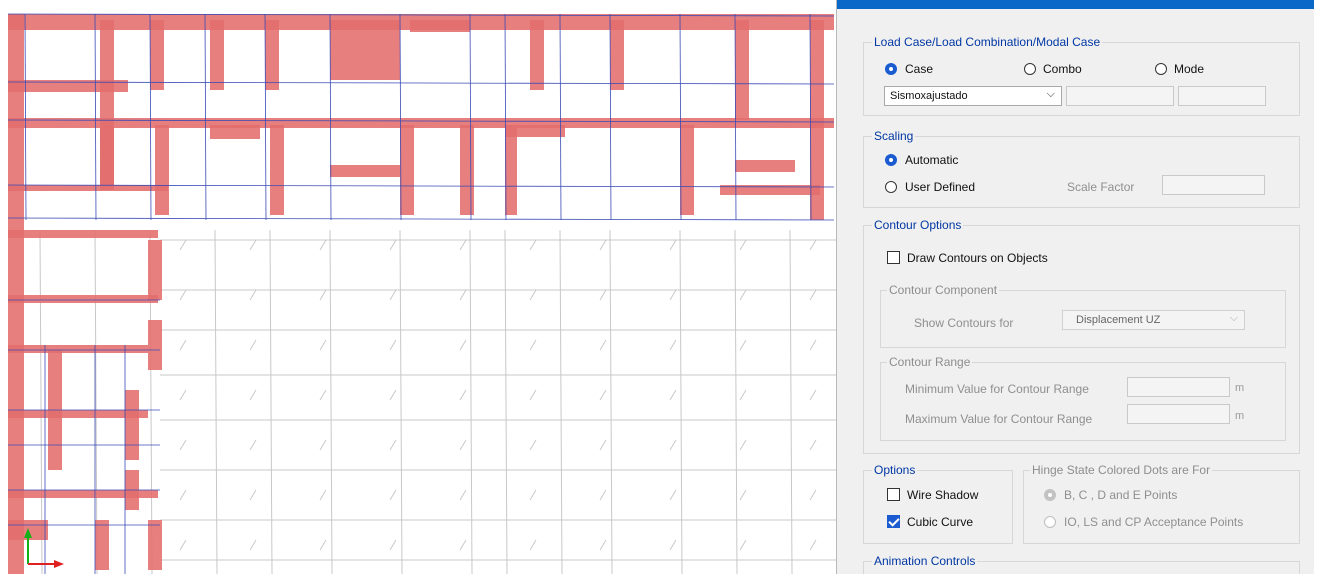 The image size is (1335, 574). What do you see at coordinates (918, 225) in the screenshot?
I see `contour-options-legend: Contour Options` at bounding box center [918, 225].